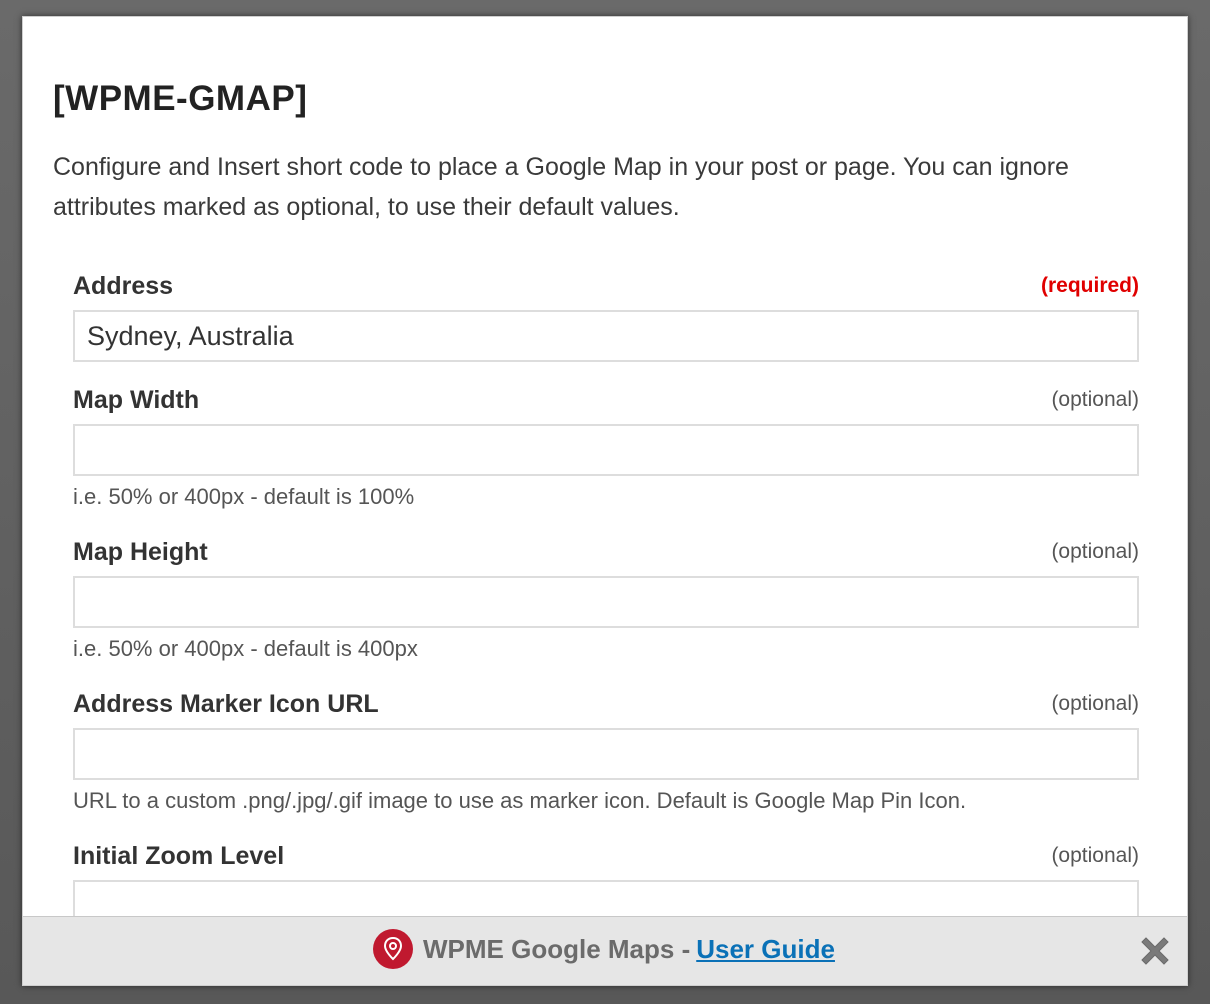  Describe the element at coordinates (136, 400) in the screenshot. I see `map-width-label: Map Width` at that location.